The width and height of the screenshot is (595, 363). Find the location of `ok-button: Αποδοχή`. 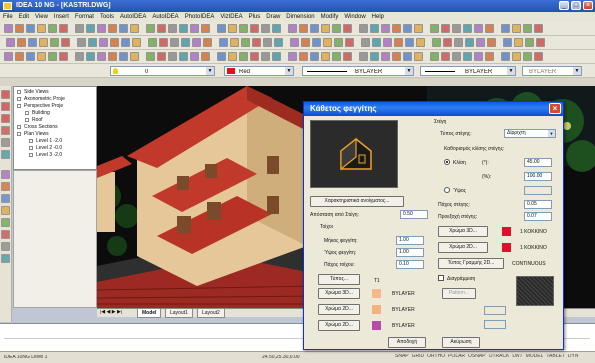

ok-button: Αποδοχή is located at coordinates (407, 342).